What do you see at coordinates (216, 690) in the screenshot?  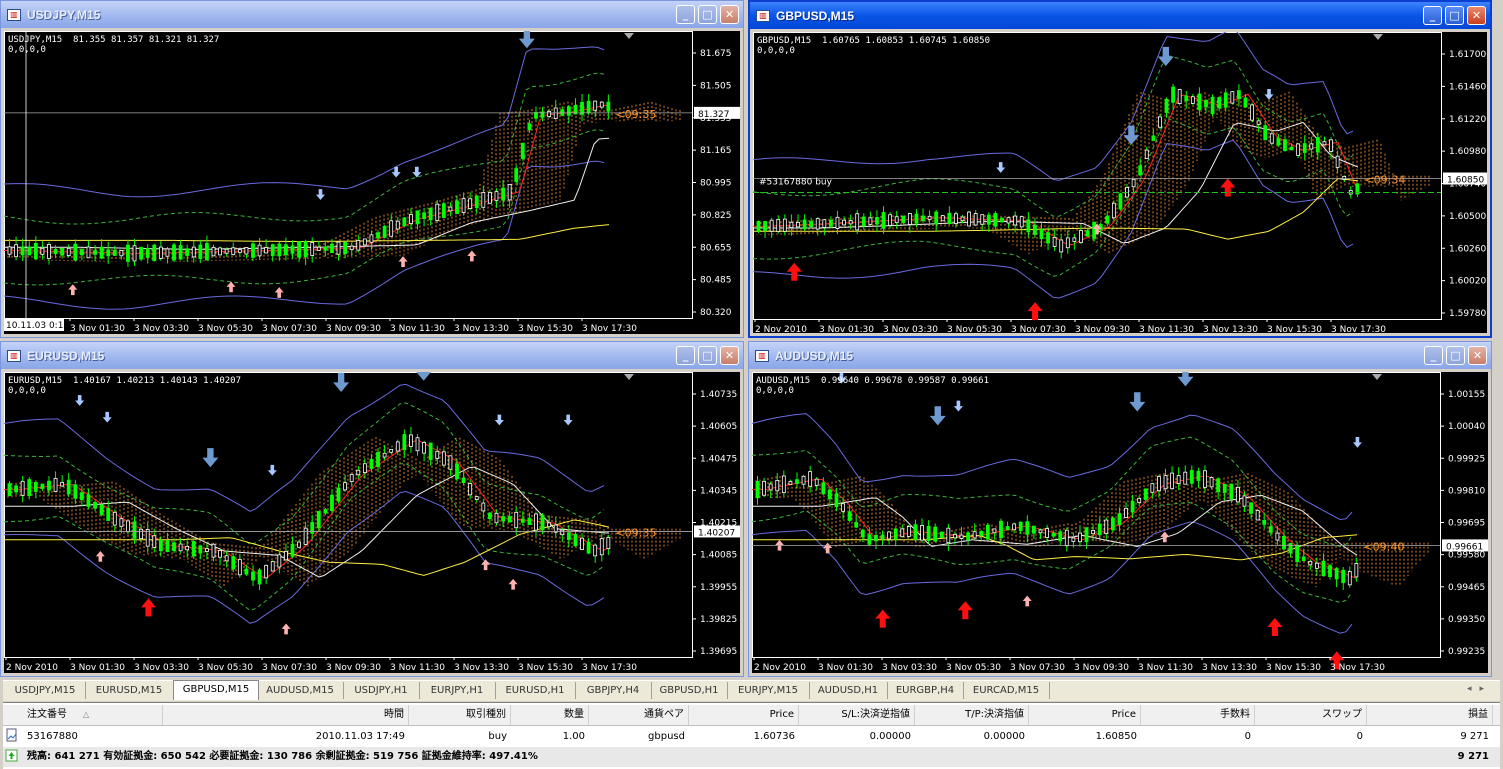 I see `chart-tab: GBPUSD,M15` at bounding box center [216, 690].